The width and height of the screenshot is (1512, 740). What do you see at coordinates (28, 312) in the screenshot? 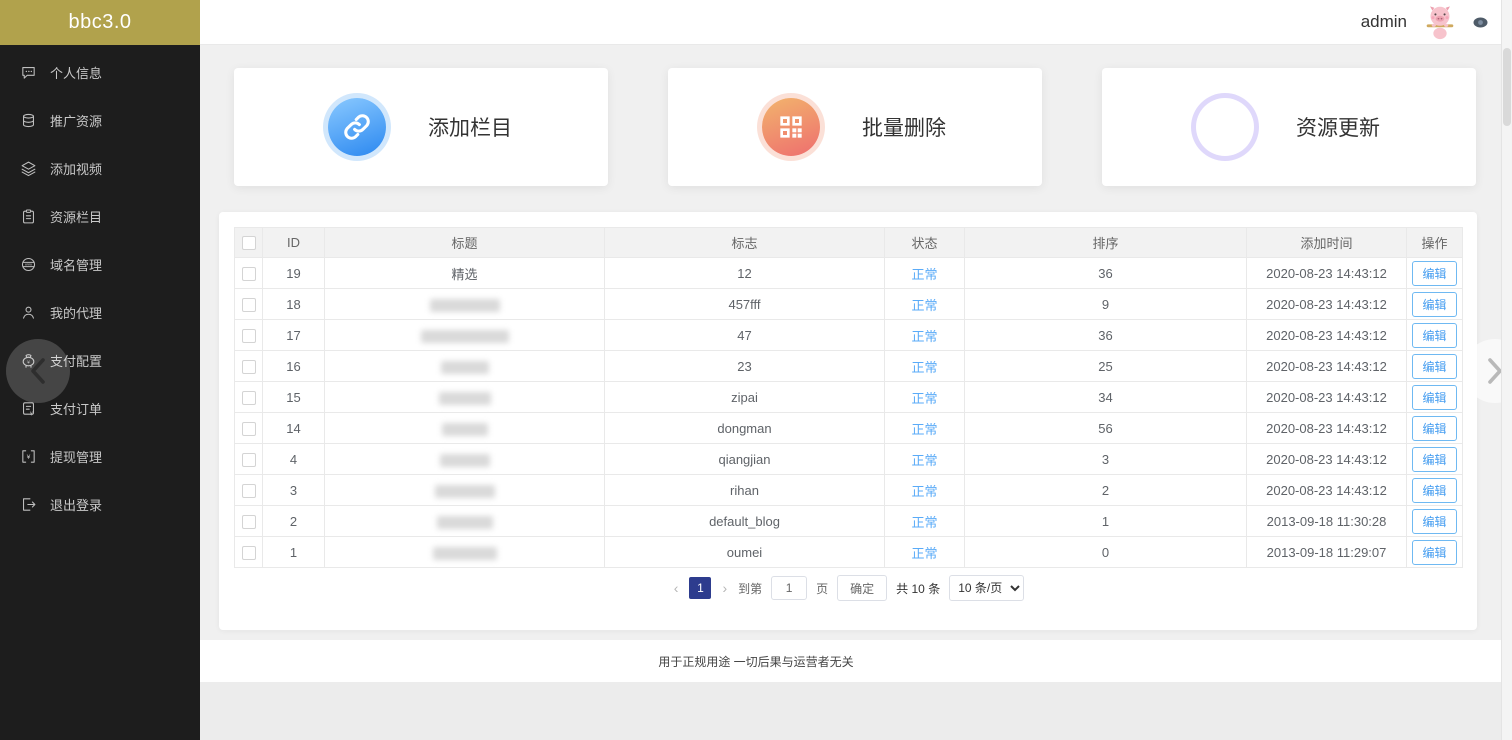
I see `user-icon` at bounding box center [28, 312].